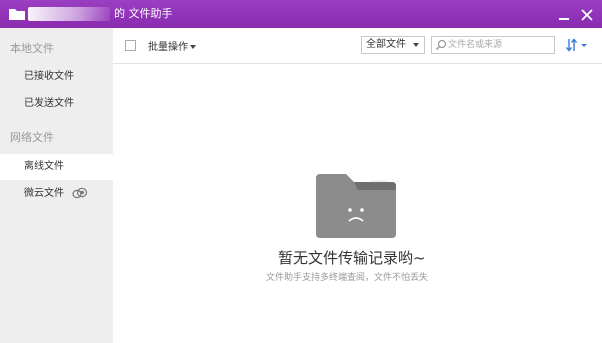 Image resolution: width=602 pixels, height=343 pixels. Describe the element at coordinates (168, 47) in the screenshot. I see `batch-operation-label: 批量操作` at that location.